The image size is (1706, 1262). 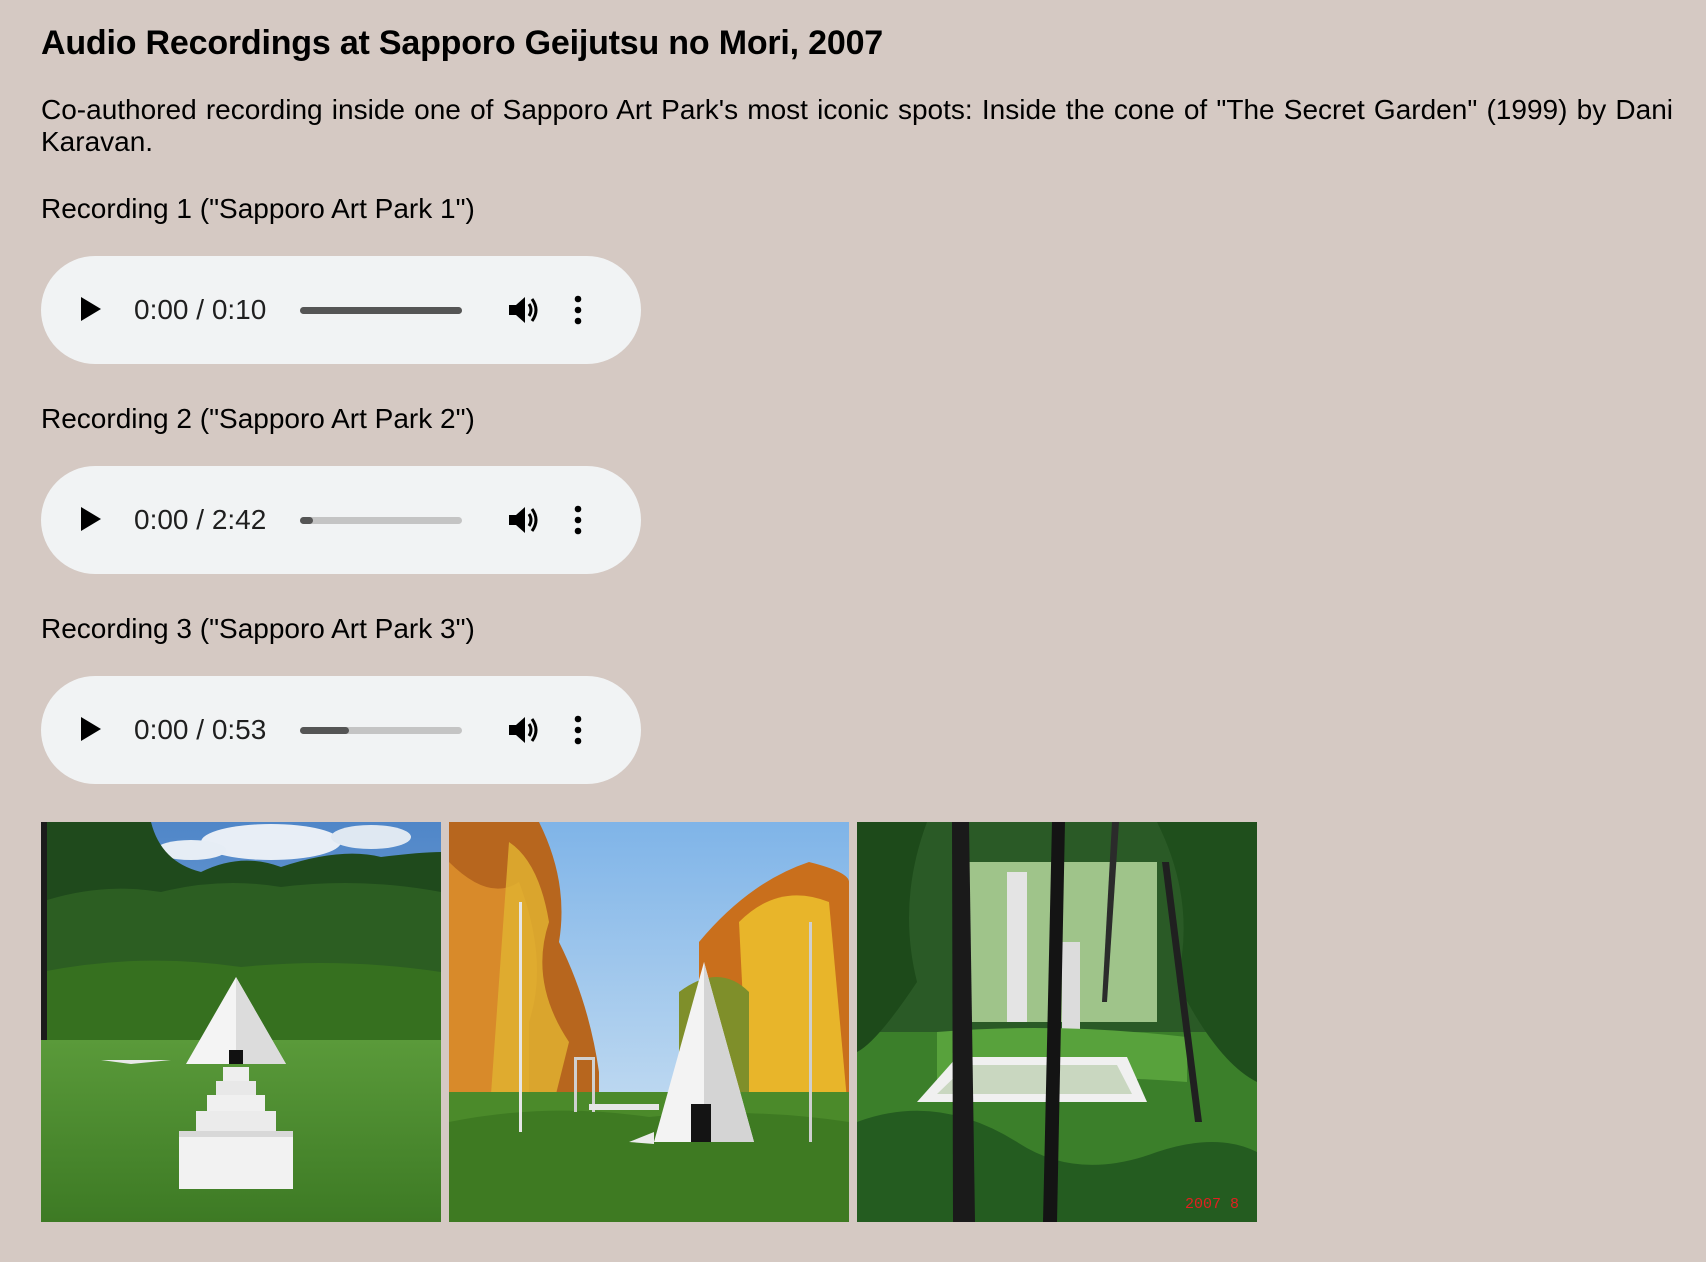 What do you see at coordinates (1212, 1204) in the screenshot?
I see `date-stamp: 2007 8` at bounding box center [1212, 1204].